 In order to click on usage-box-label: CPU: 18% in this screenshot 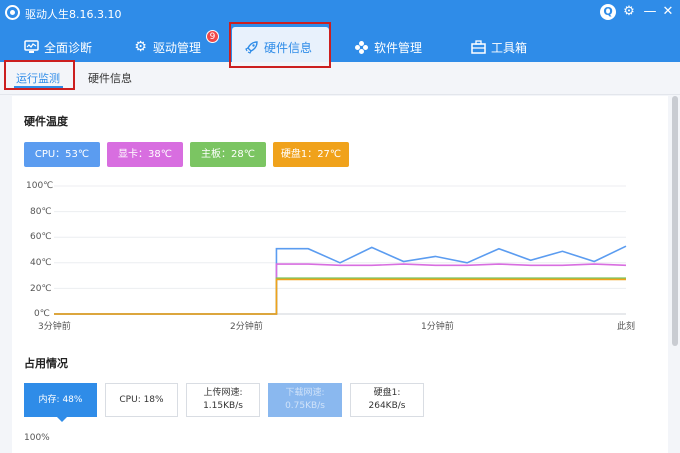, I will do `click(141, 399)`.